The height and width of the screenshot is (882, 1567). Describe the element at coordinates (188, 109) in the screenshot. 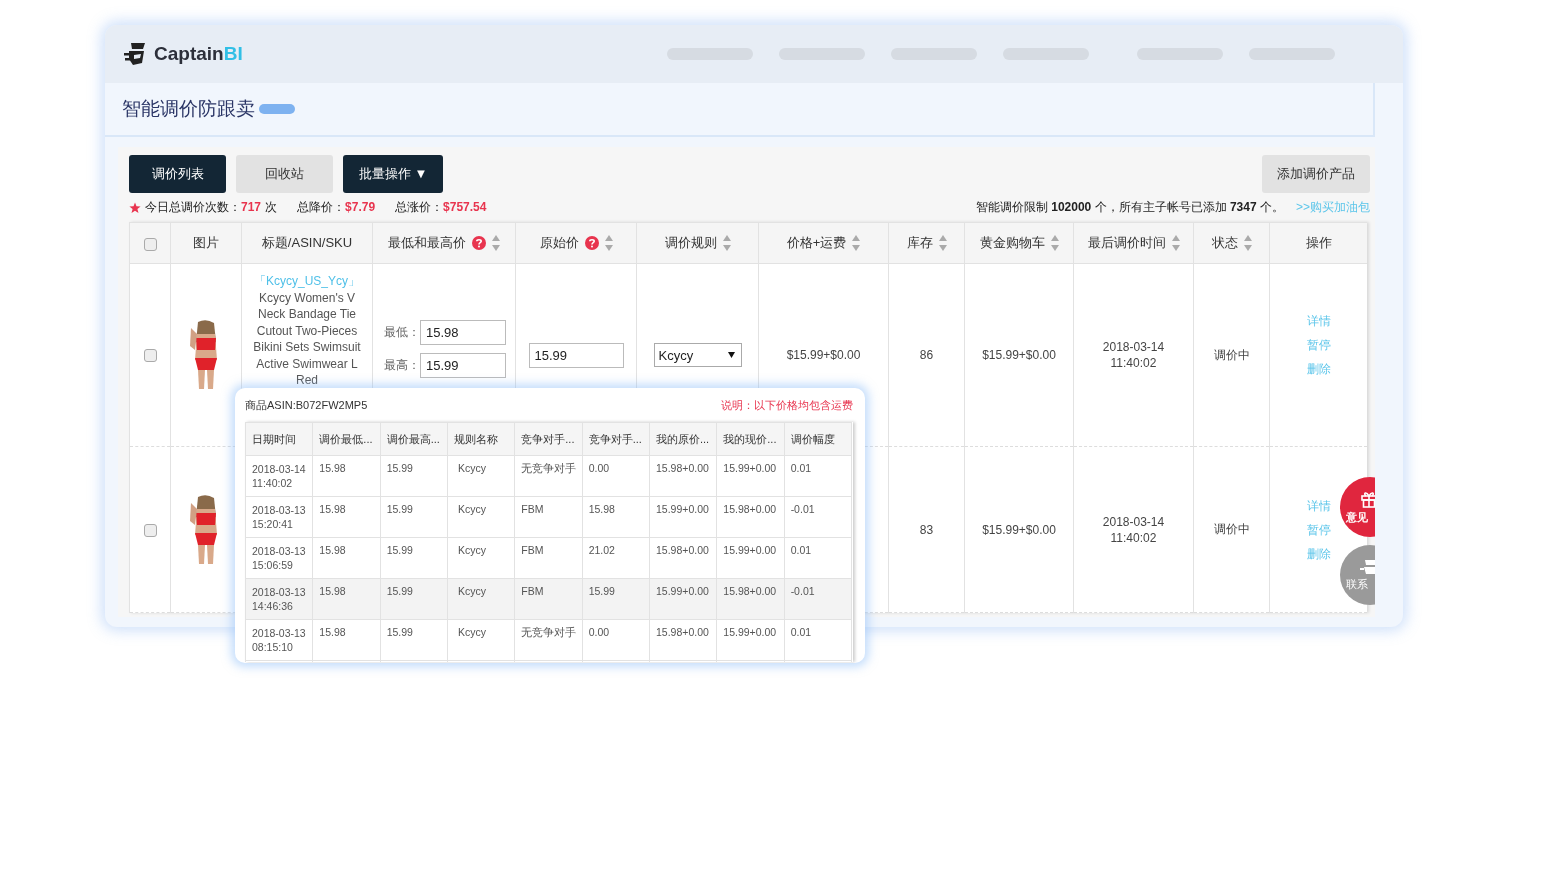

I see `page-title: 智能调价防跟卖` at that location.